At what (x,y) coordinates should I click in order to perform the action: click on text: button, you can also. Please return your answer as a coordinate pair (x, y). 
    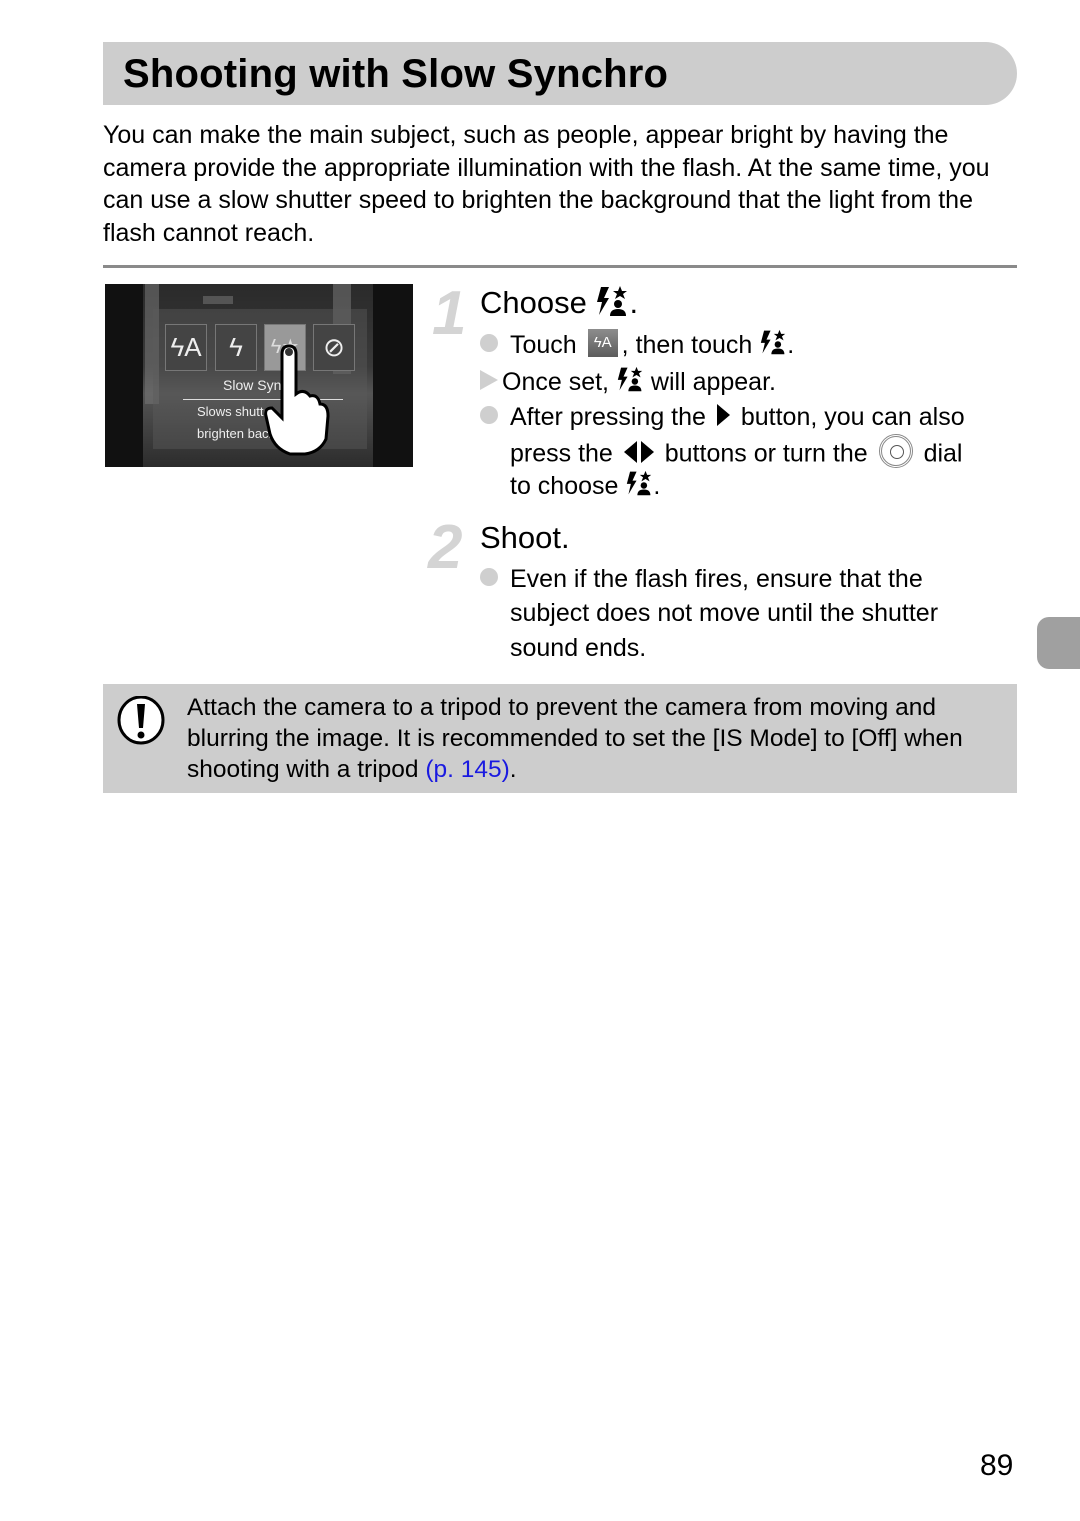
    Looking at the image, I should click on (852, 417).